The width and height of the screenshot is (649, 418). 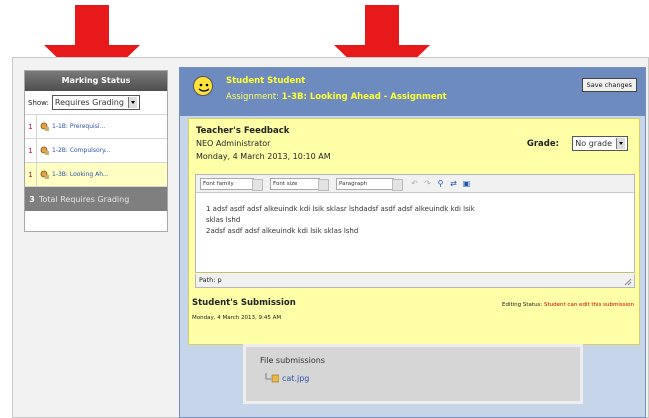 I want to click on assignment-name: 1-3B: Looking Ahead - Assignment, so click(x=364, y=97).